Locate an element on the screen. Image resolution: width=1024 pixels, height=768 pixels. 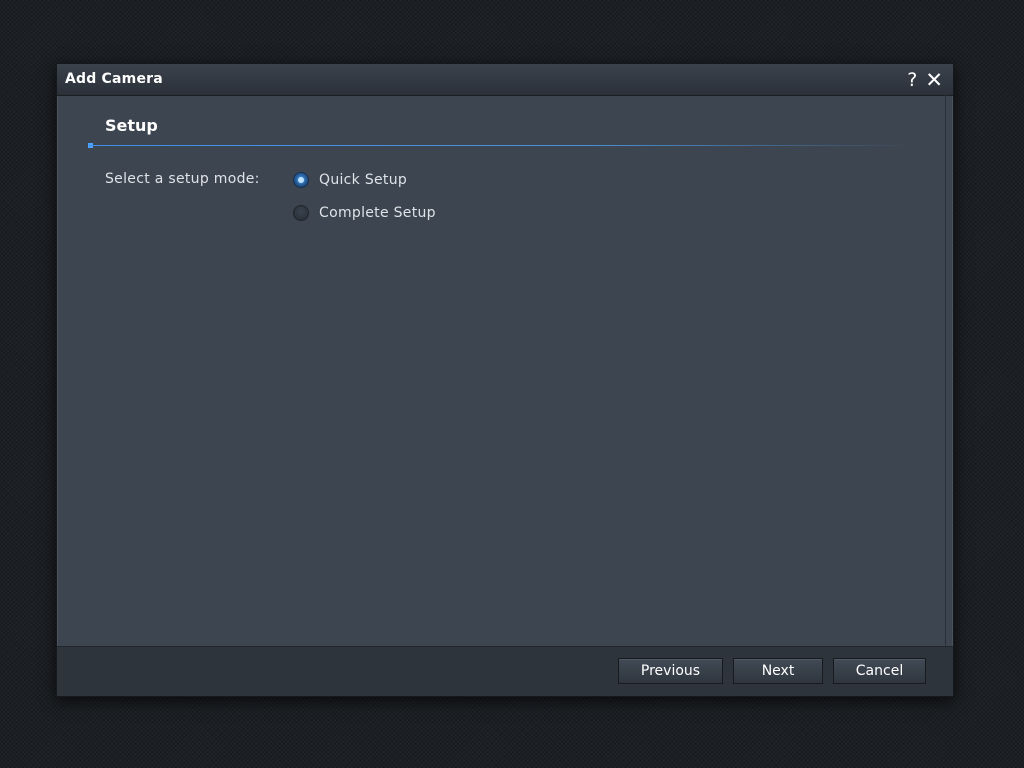
section-title: Setup is located at coordinates (131, 125).